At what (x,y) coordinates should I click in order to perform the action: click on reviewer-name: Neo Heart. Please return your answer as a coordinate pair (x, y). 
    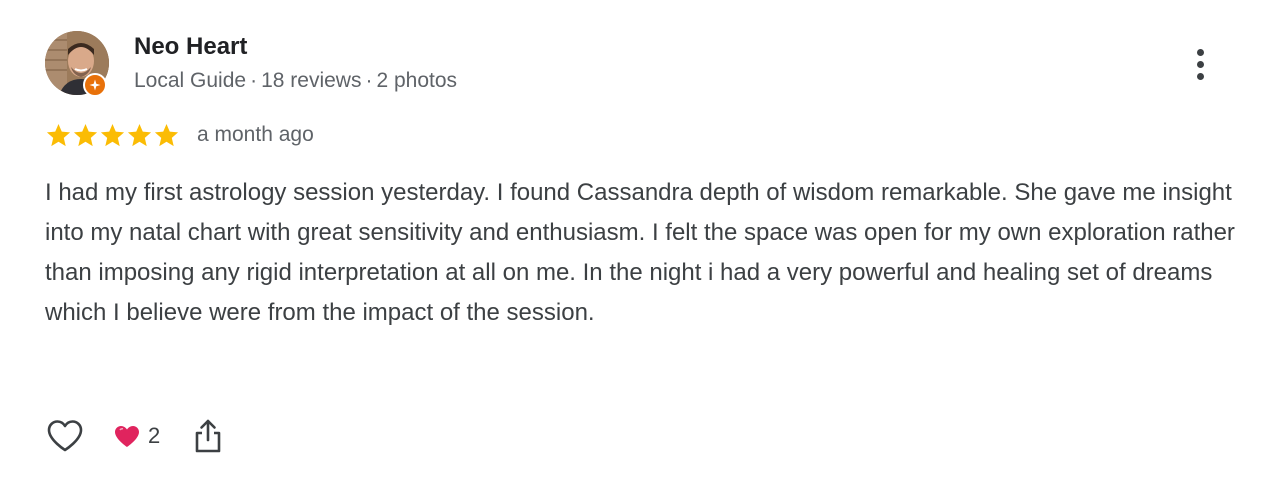
    Looking at the image, I should click on (190, 47).